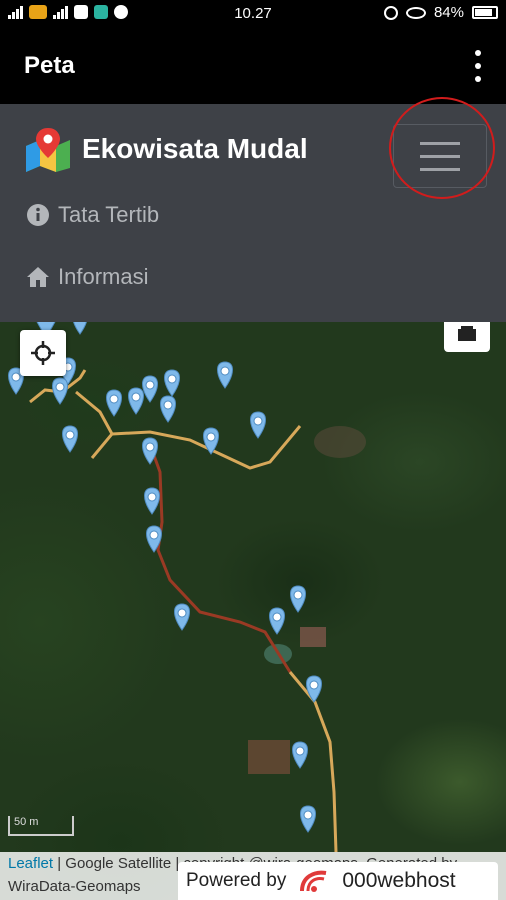  What do you see at coordinates (38, 215) in the screenshot?
I see `info-circle-icon` at bounding box center [38, 215].